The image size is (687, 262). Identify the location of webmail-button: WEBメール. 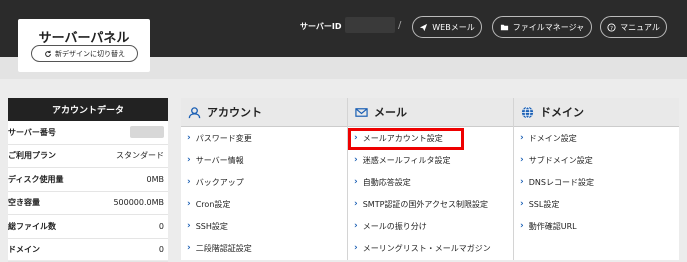
(447, 27).